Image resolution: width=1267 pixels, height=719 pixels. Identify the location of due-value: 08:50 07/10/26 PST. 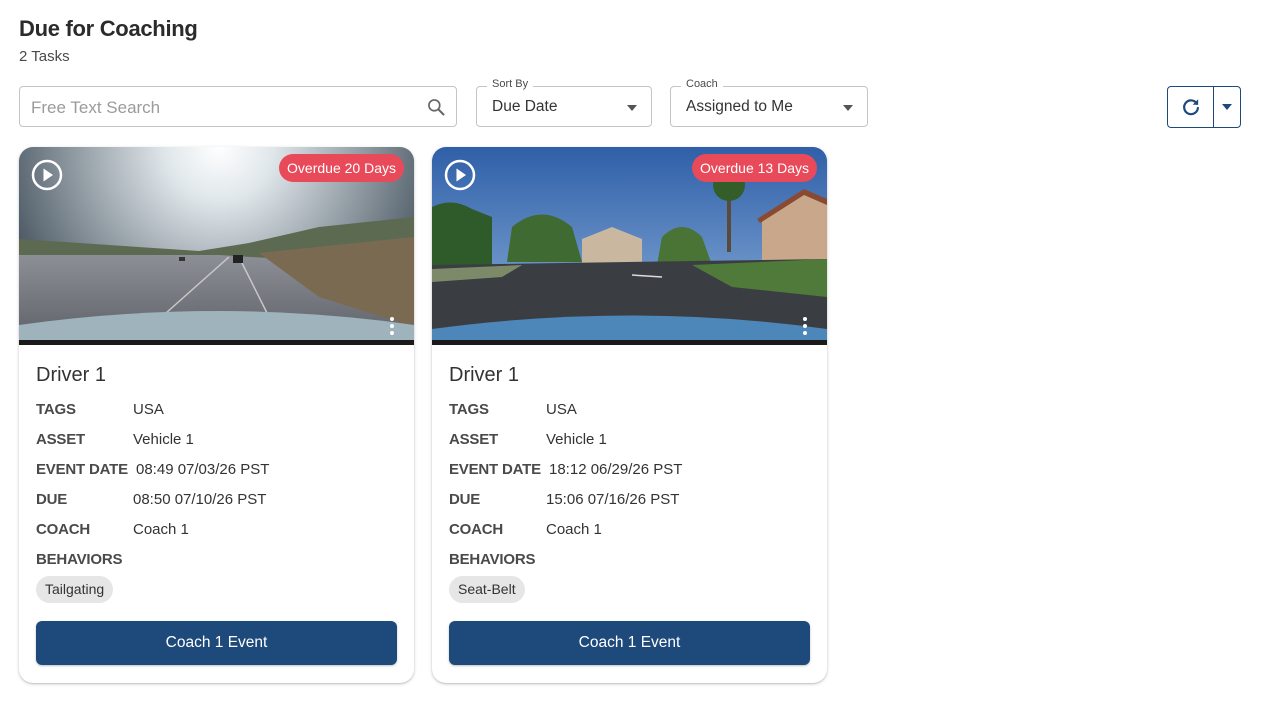
(200, 499).